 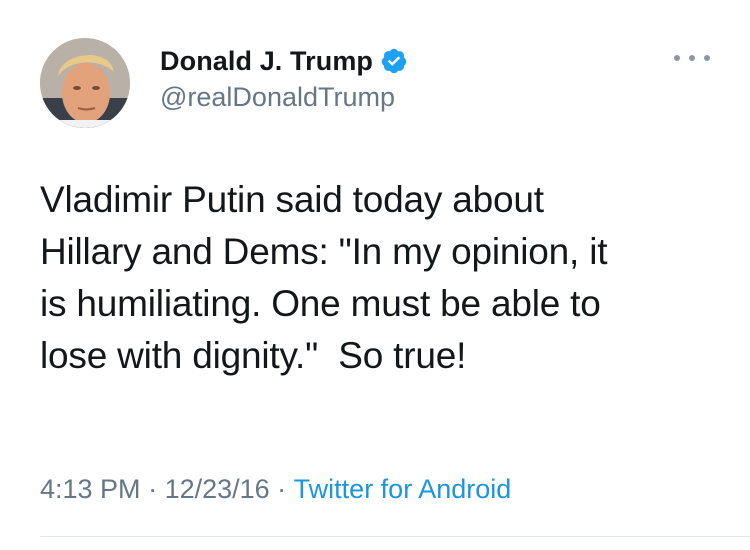 I want to click on display-name-row: Donald J. Trump, so click(x=284, y=61).